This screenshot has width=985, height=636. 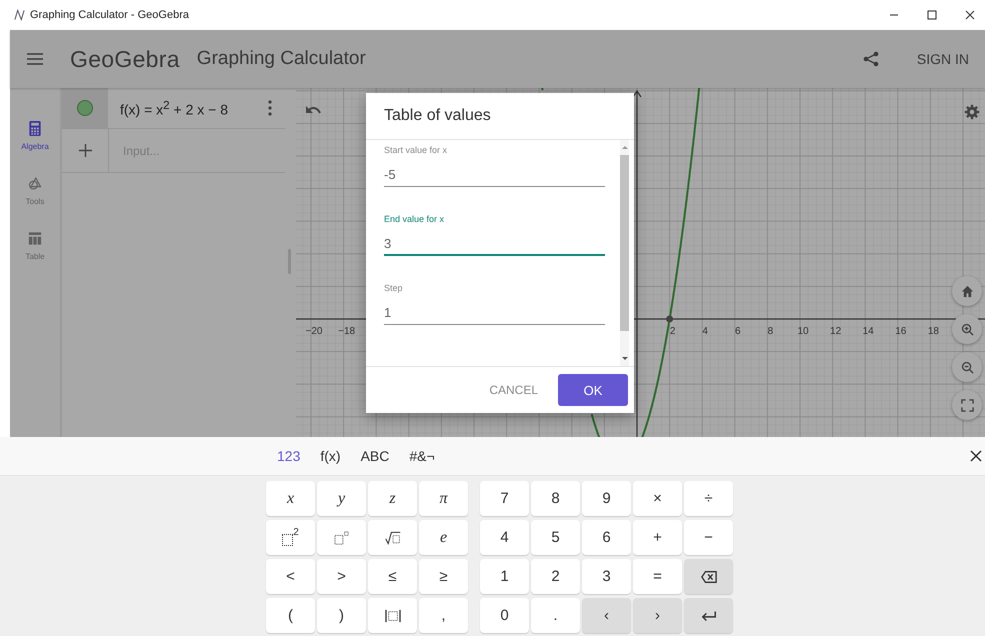 I want to click on triangle-circle-icon, so click(x=35, y=183).